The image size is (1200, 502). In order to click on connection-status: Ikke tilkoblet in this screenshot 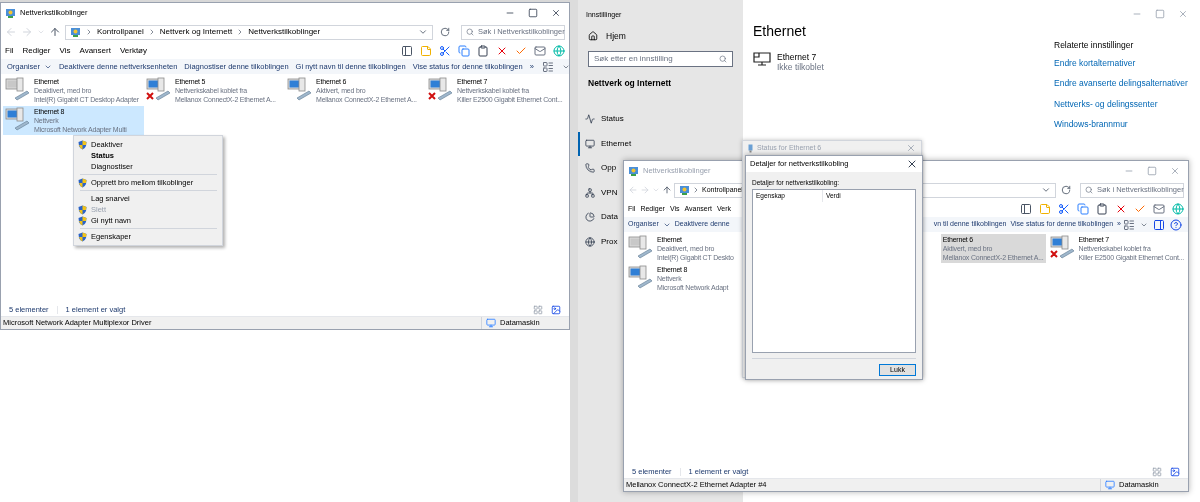, I will do `click(800, 67)`.